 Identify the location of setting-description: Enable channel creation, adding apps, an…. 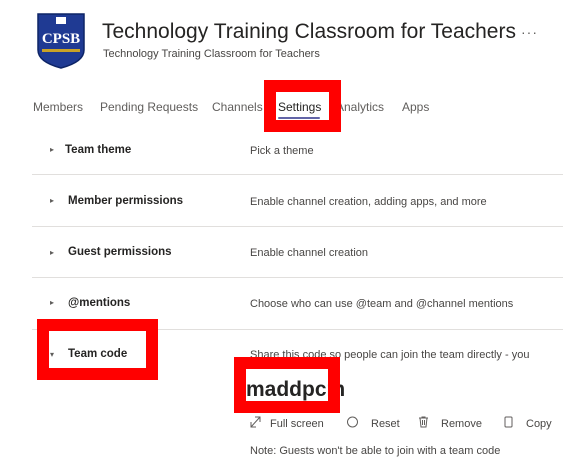
(368, 202).